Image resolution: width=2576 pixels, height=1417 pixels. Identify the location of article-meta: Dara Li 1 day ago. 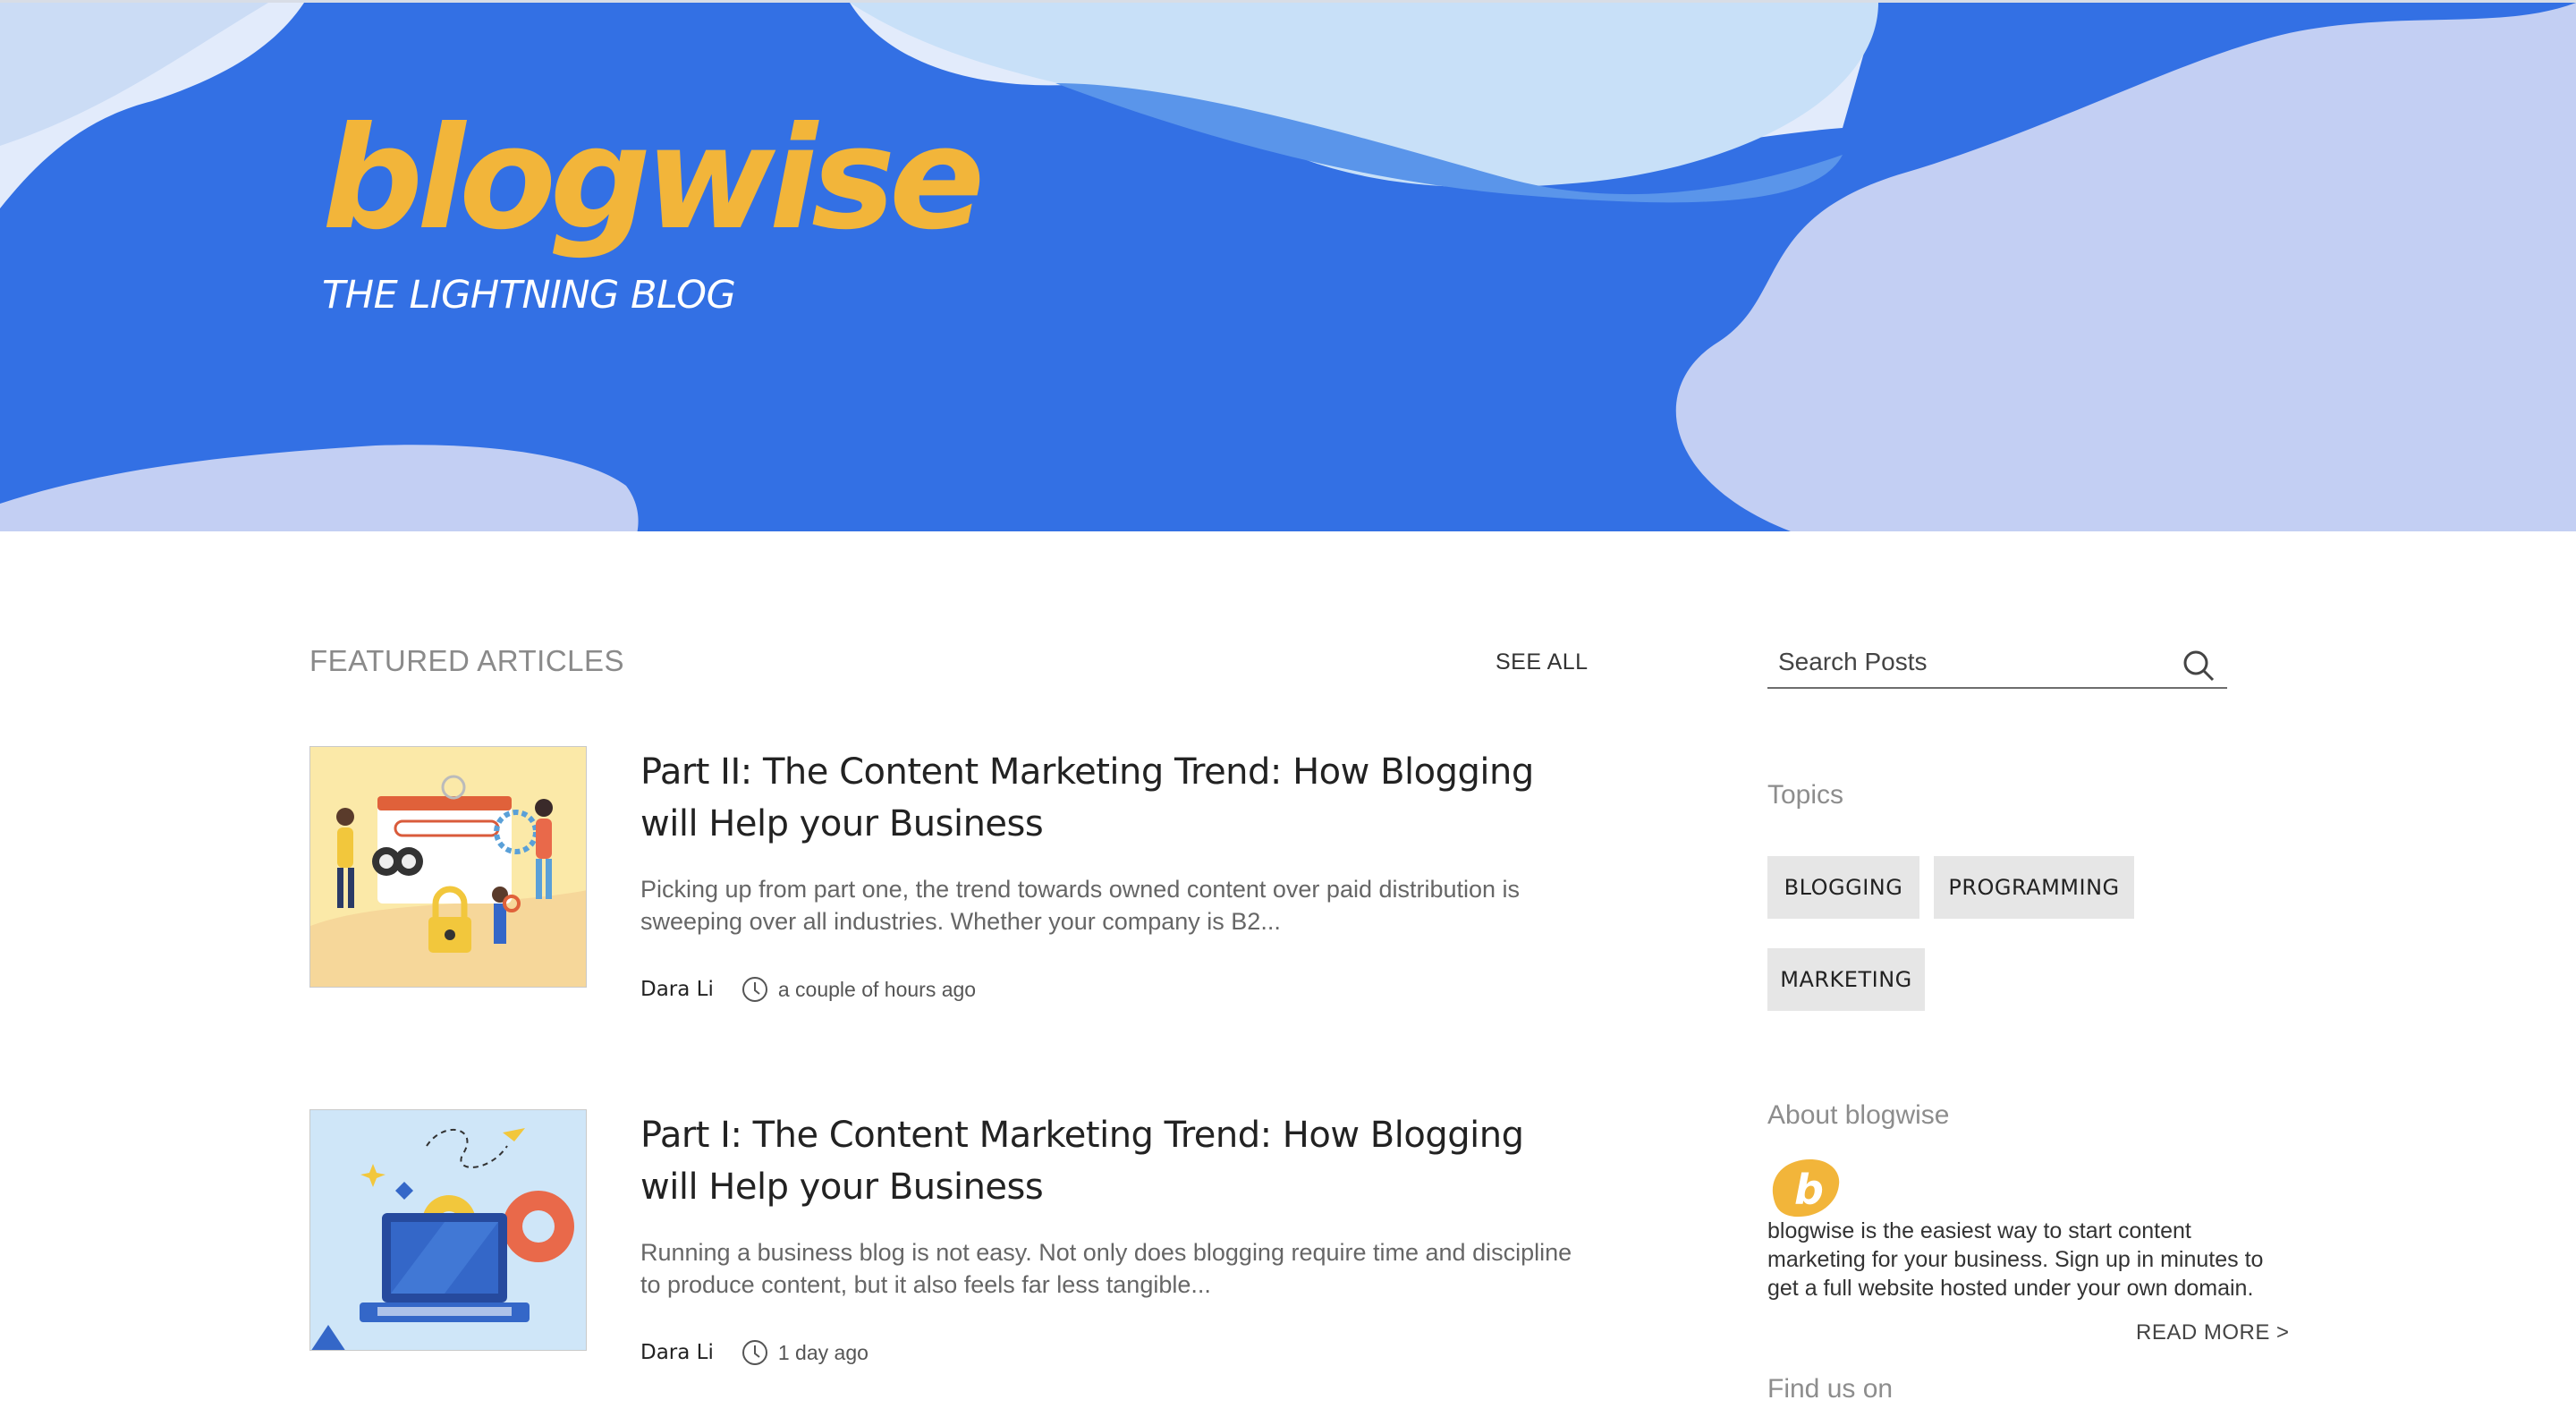
(754, 1352).